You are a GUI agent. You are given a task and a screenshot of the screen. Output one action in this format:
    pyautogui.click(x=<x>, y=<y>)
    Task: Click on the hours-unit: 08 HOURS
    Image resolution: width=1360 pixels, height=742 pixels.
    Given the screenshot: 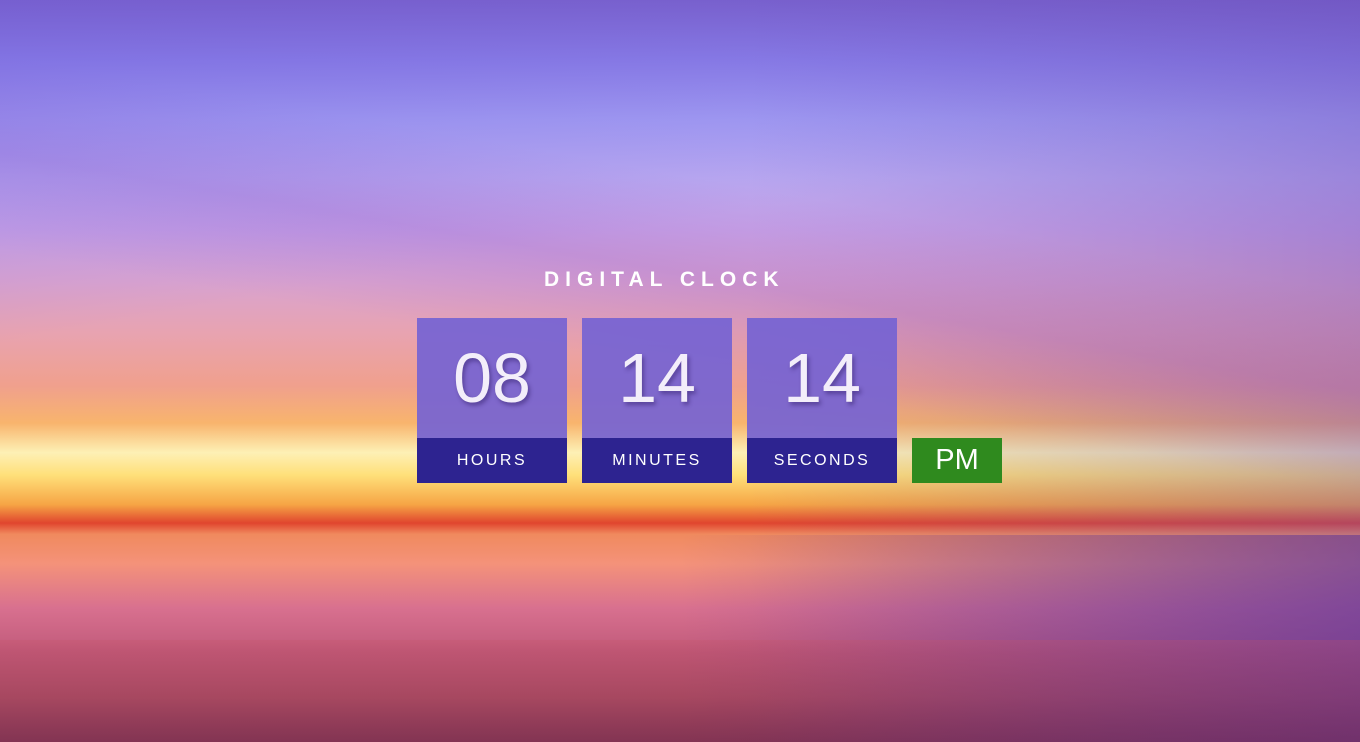 What is the action you would take?
    pyautogui.click(x=492, y=400)
    